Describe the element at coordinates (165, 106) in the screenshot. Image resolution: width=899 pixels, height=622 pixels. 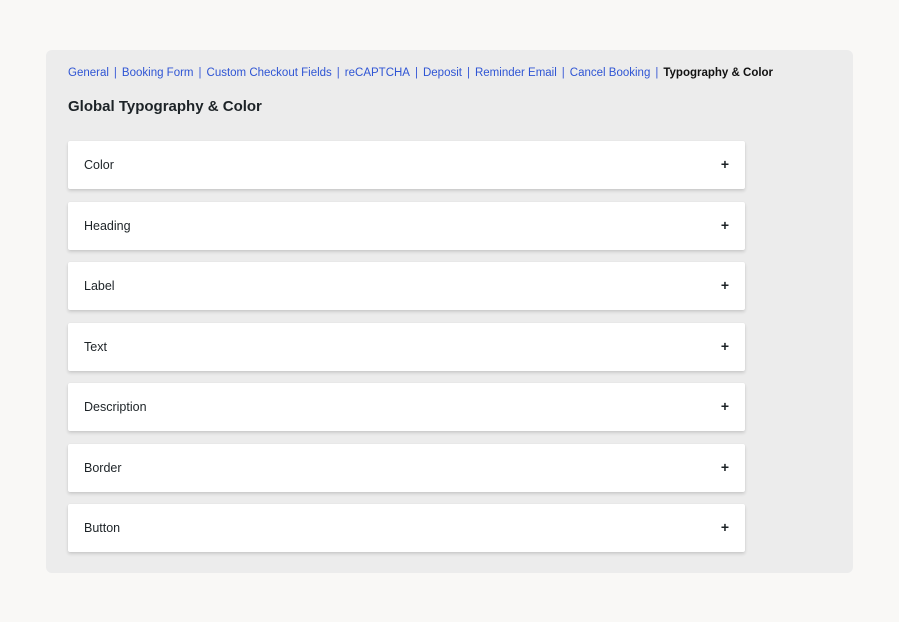
I see `page-title: Global Typography & Color` at that location.